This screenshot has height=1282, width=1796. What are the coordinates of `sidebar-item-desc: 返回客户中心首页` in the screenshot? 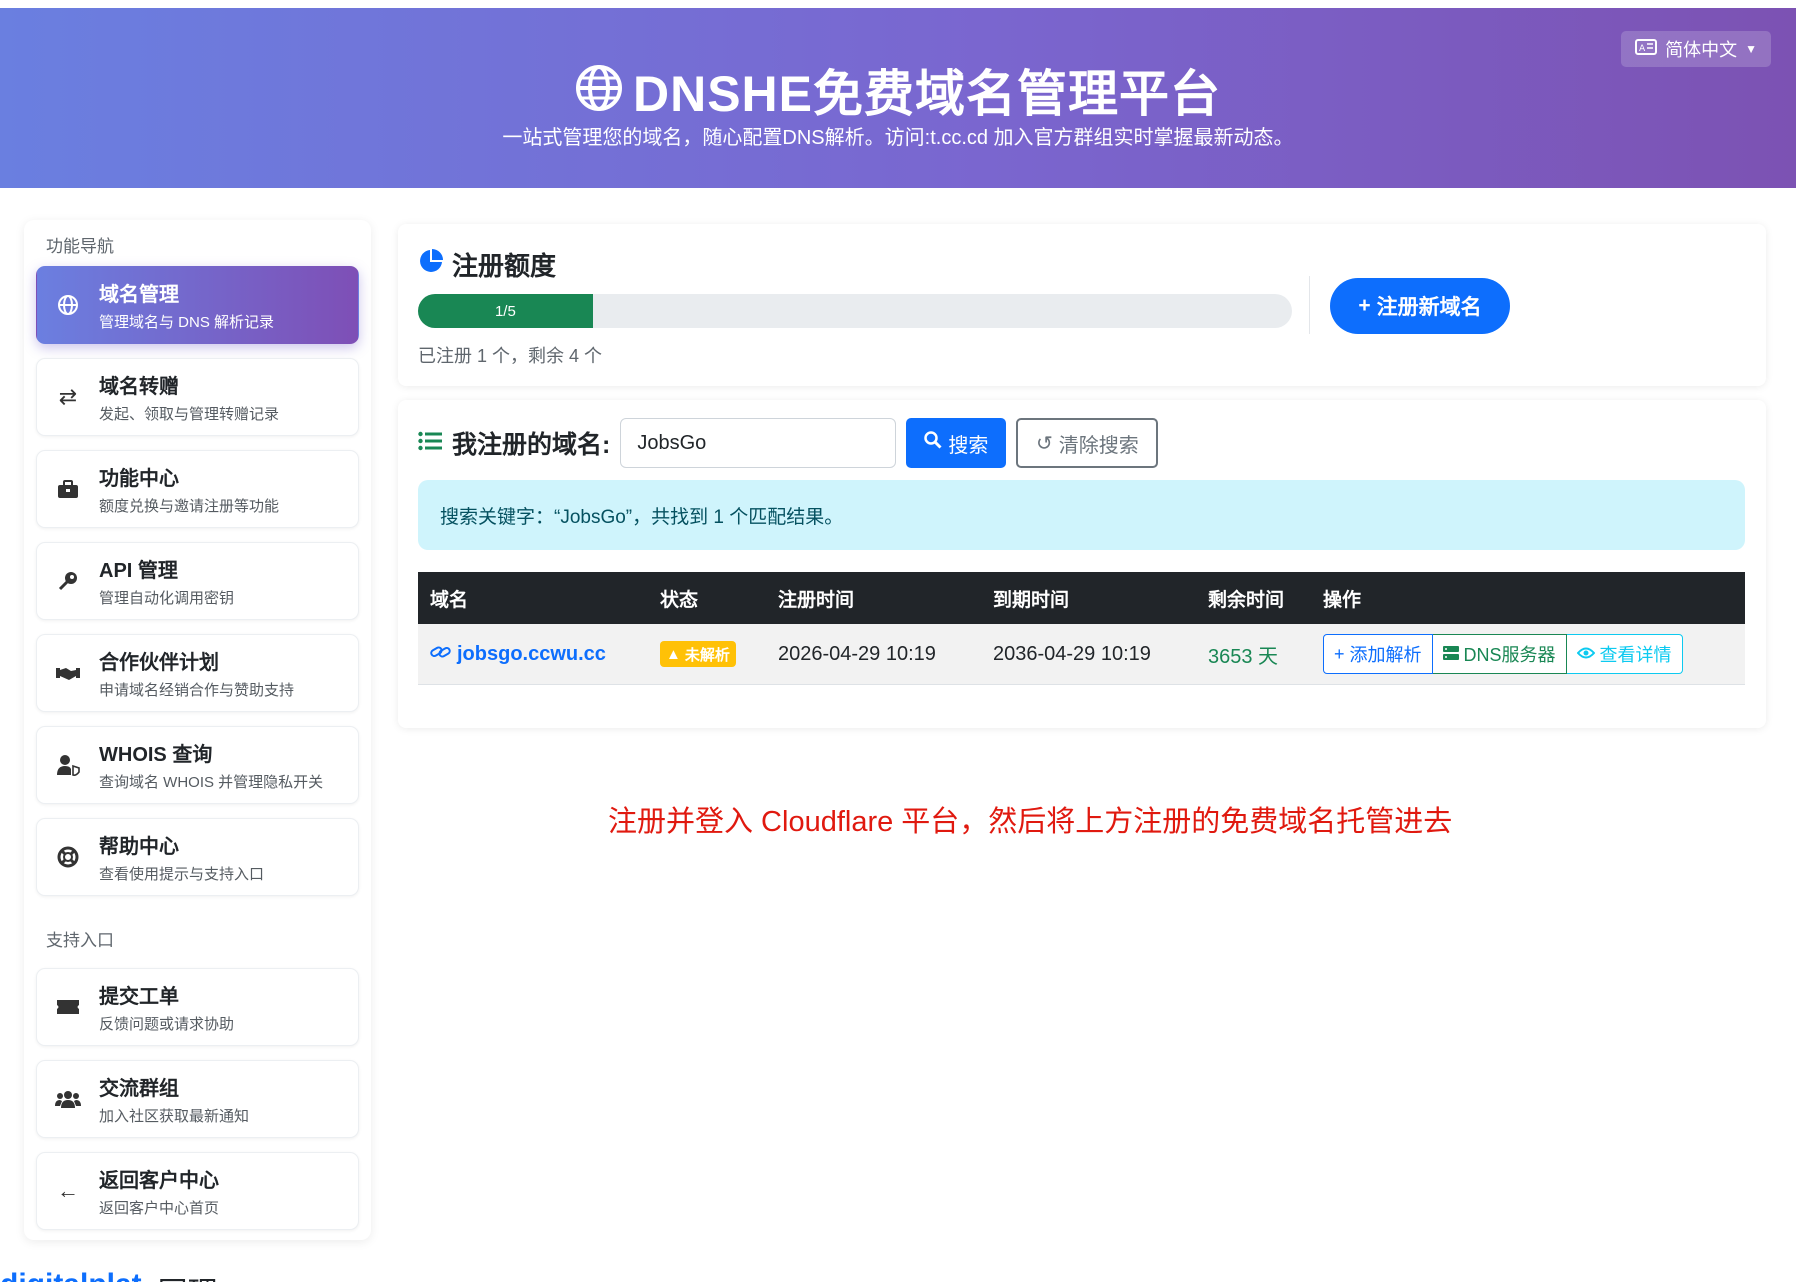 It's located at (159, 1208).